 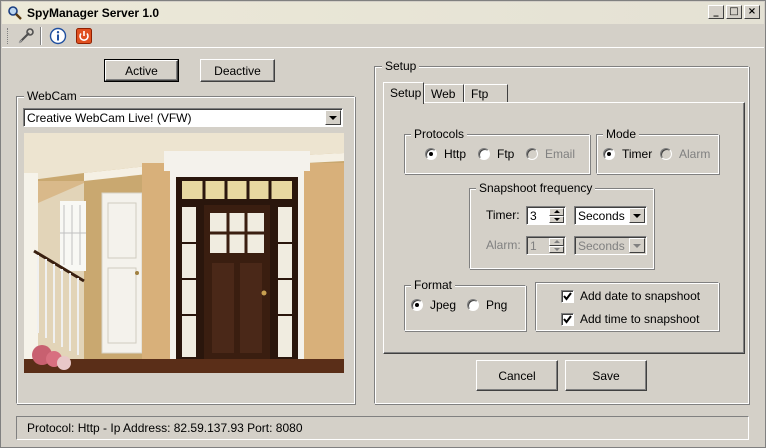 What do you see at coordinates (506, 154) in the screenshot?
I see `protocol-ftp-label: Ftp` at bounding box center [506, 154].